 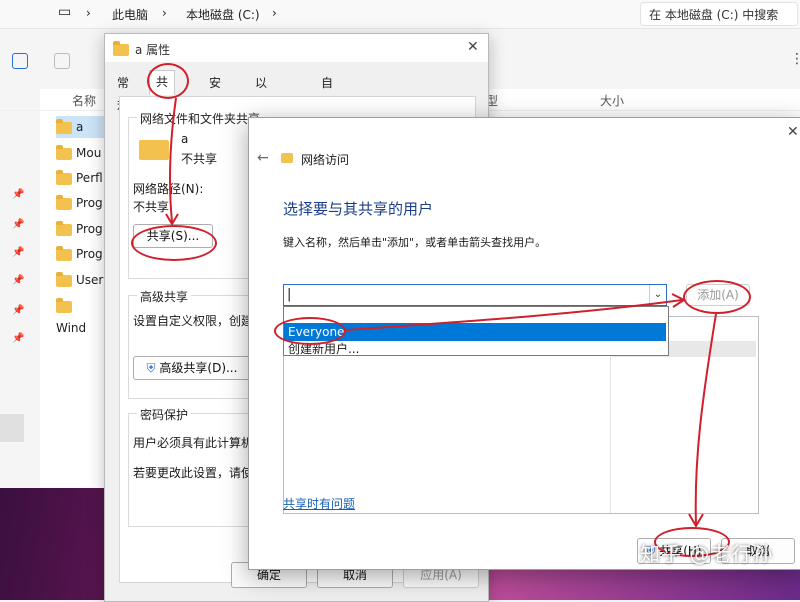 I want to click on arrow-everyone-to-add, so click(x=514, y=315).